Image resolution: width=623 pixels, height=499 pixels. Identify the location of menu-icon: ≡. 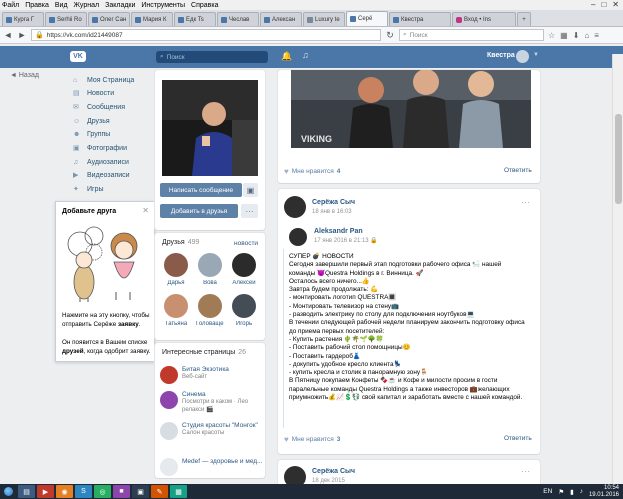
(596, 35).